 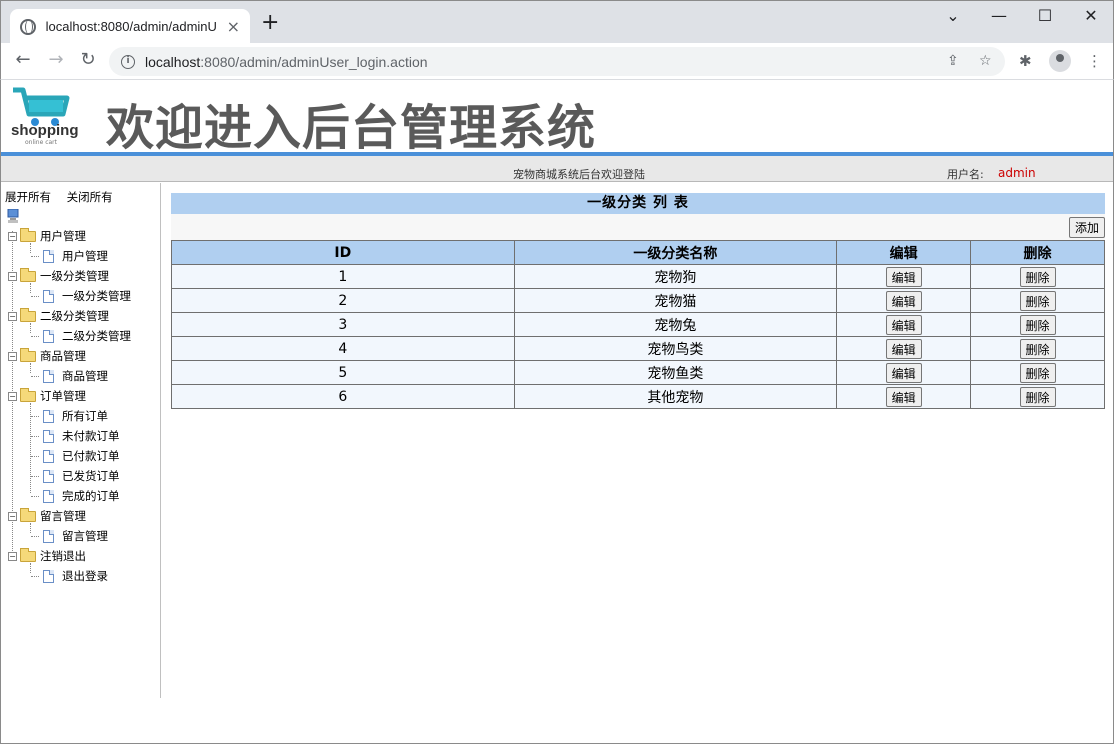 I want to click on sidebar-item-category2-management: 二级分类管理, so click(x=81, y=336).